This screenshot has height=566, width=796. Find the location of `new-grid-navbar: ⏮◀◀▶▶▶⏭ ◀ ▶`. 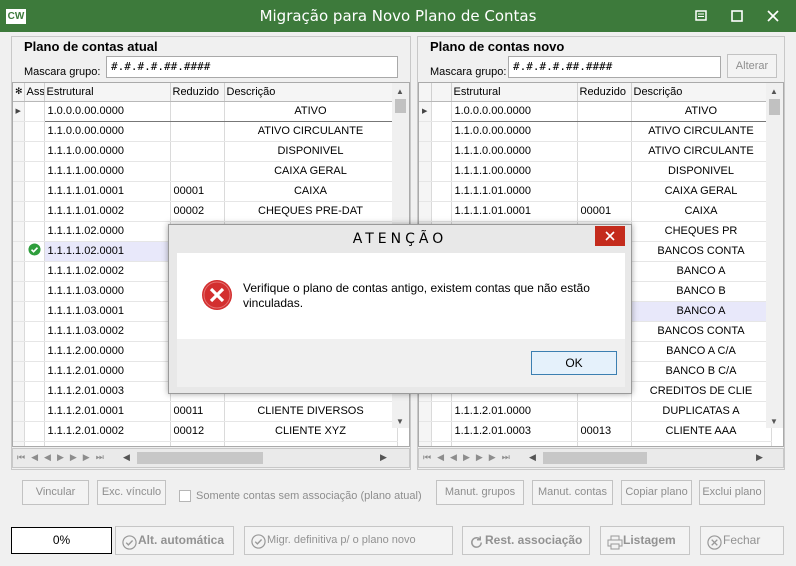

new-grid-navbar: ⏮◀◀▶▶▶⏭ ◀ ▶ is located at coordinates (601, 458).